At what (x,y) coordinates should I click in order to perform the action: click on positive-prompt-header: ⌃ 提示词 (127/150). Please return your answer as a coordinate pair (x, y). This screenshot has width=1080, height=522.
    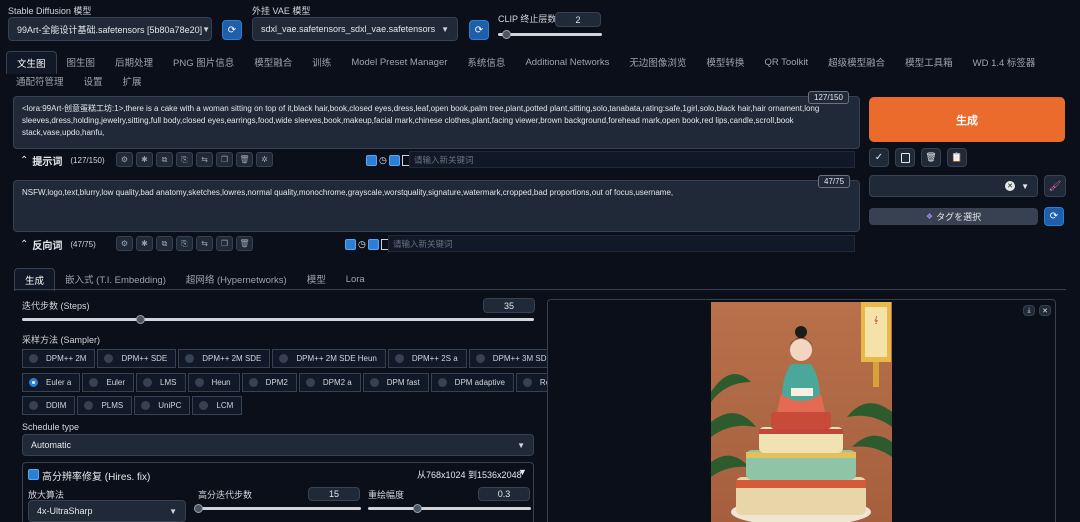
    Looking at the image, I should click on (62, 160).